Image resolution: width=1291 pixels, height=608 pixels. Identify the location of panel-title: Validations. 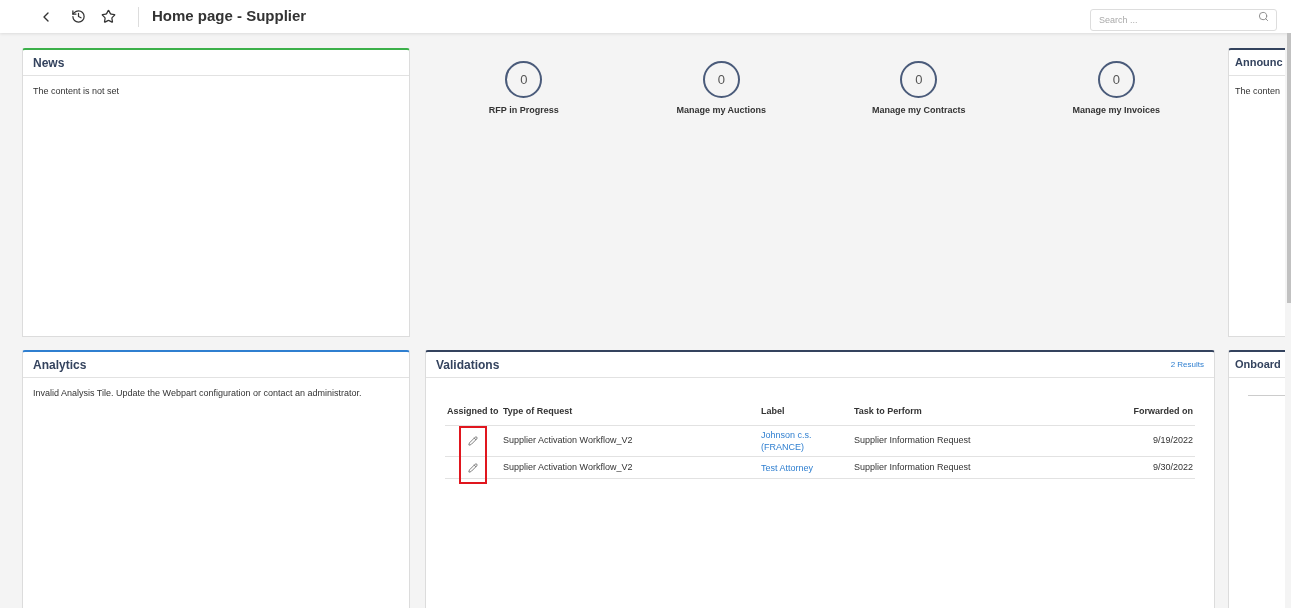
(468, 365).